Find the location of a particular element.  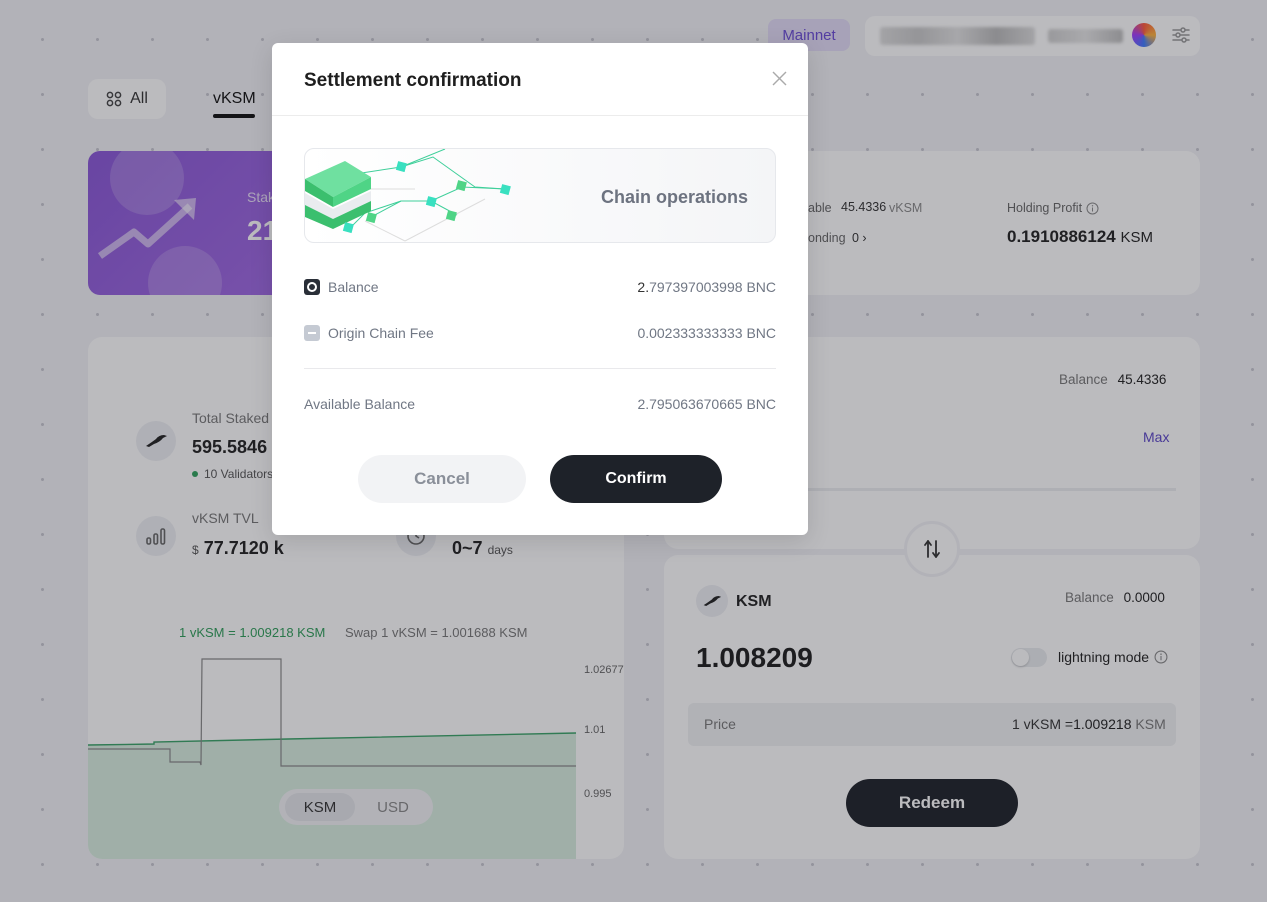

available-balance-label: Available Balance is located at coordinates (360, 404).